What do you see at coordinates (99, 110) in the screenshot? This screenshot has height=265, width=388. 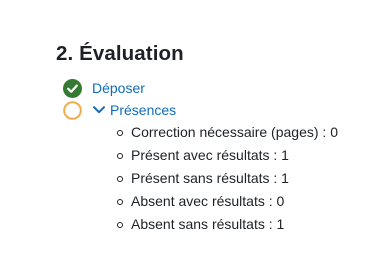 I see `chevron-down-icon` at bounding box center [99, 110].